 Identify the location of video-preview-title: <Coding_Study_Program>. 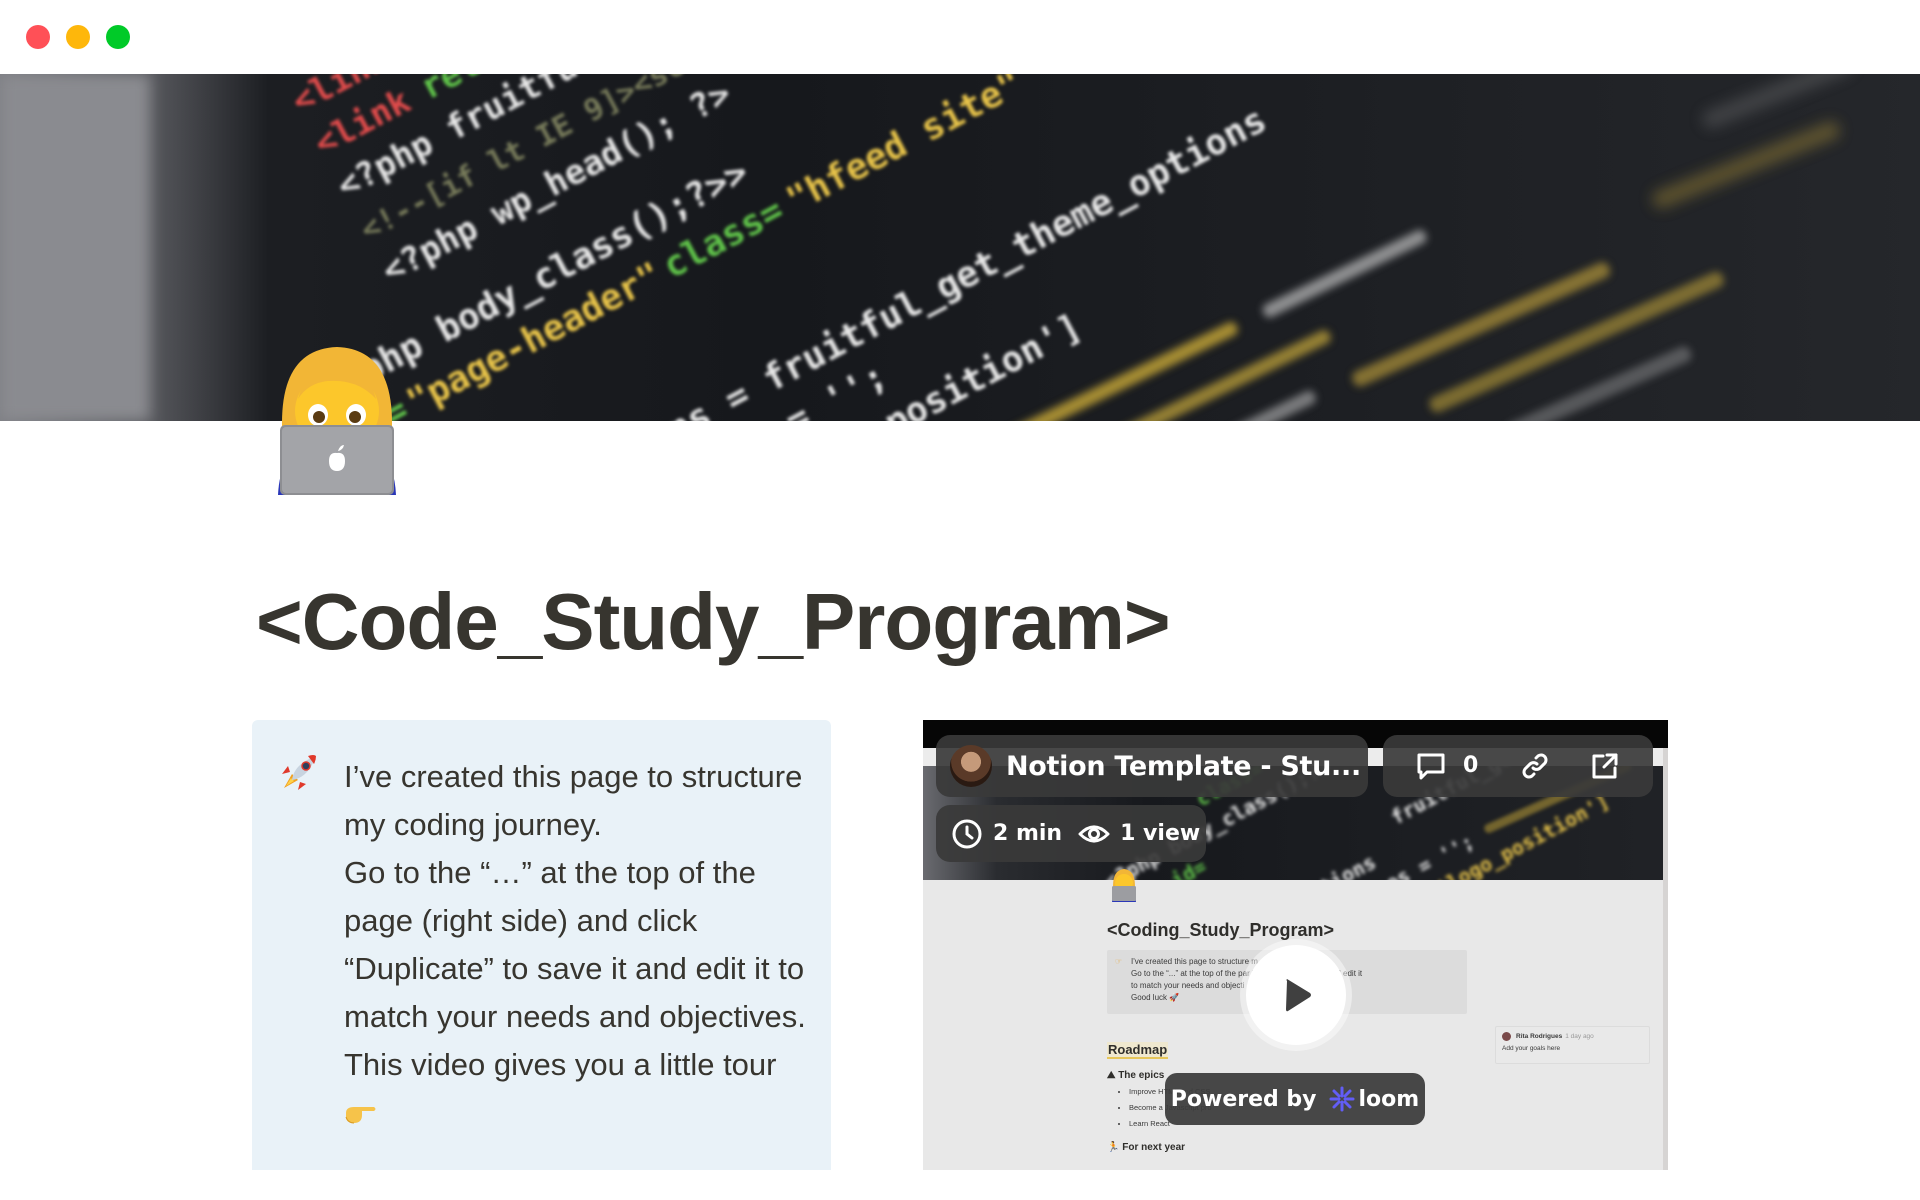
(1221, 930).